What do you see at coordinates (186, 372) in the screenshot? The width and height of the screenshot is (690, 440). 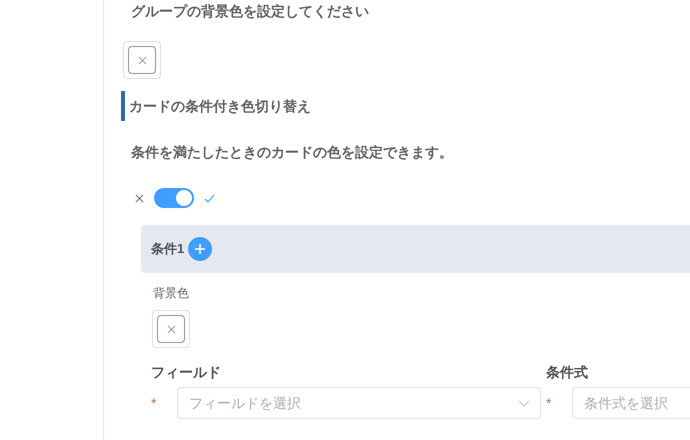 I see `field-label: フィールド` at bounding box center [186, 372].